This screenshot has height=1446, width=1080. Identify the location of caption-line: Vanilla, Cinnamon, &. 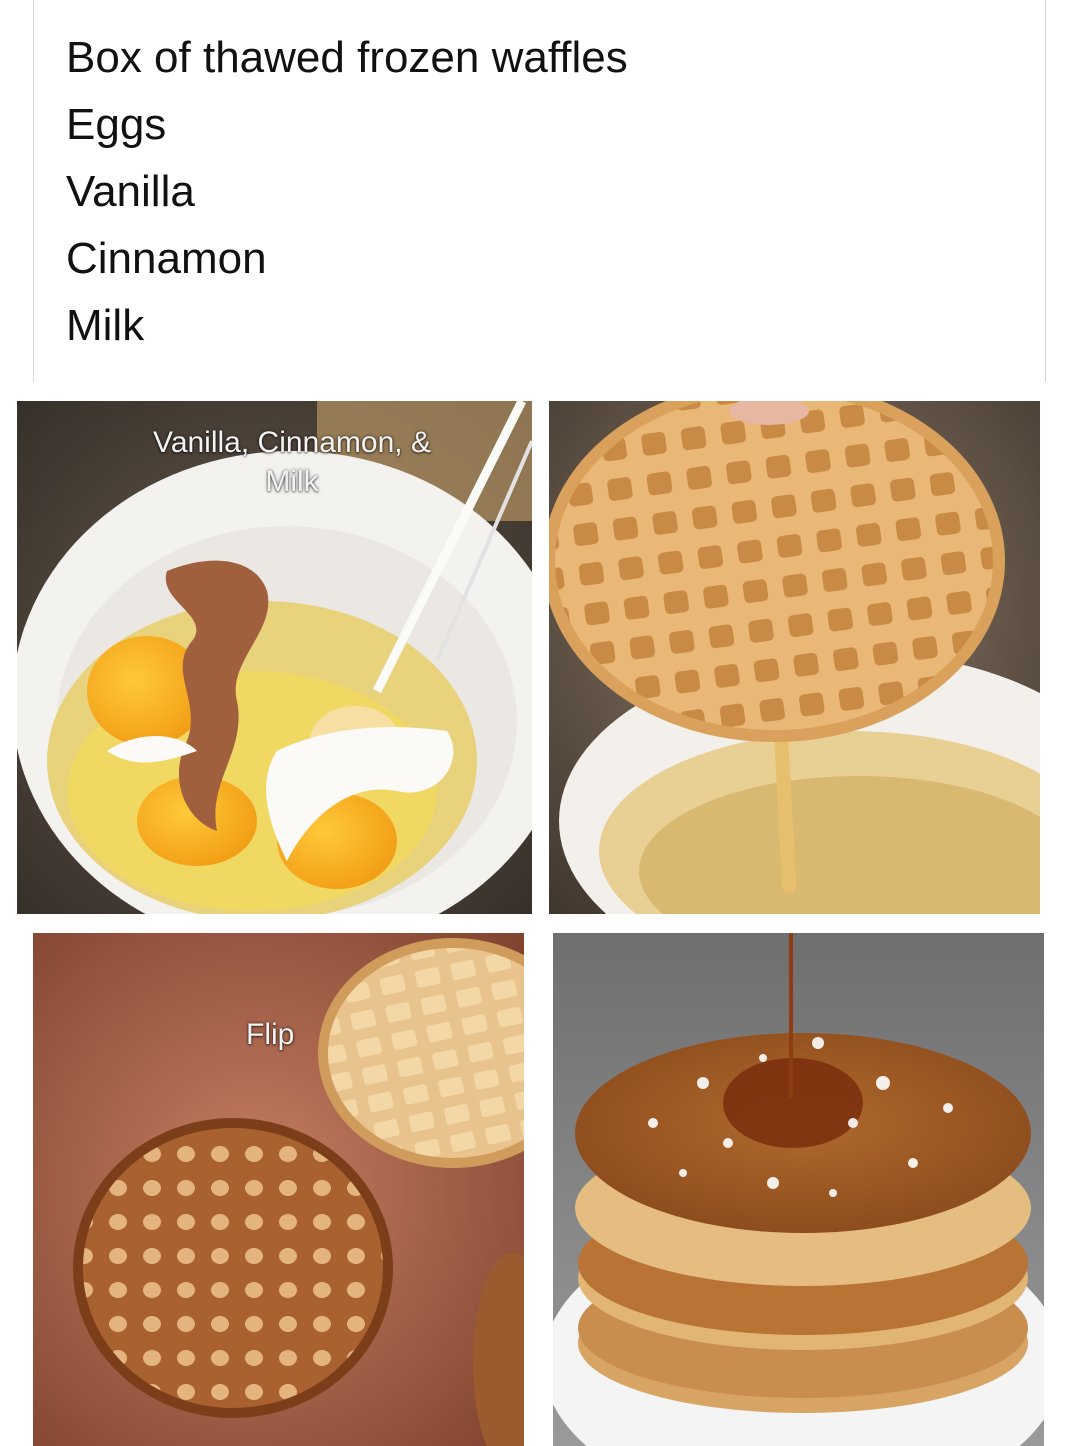
(292, 442).